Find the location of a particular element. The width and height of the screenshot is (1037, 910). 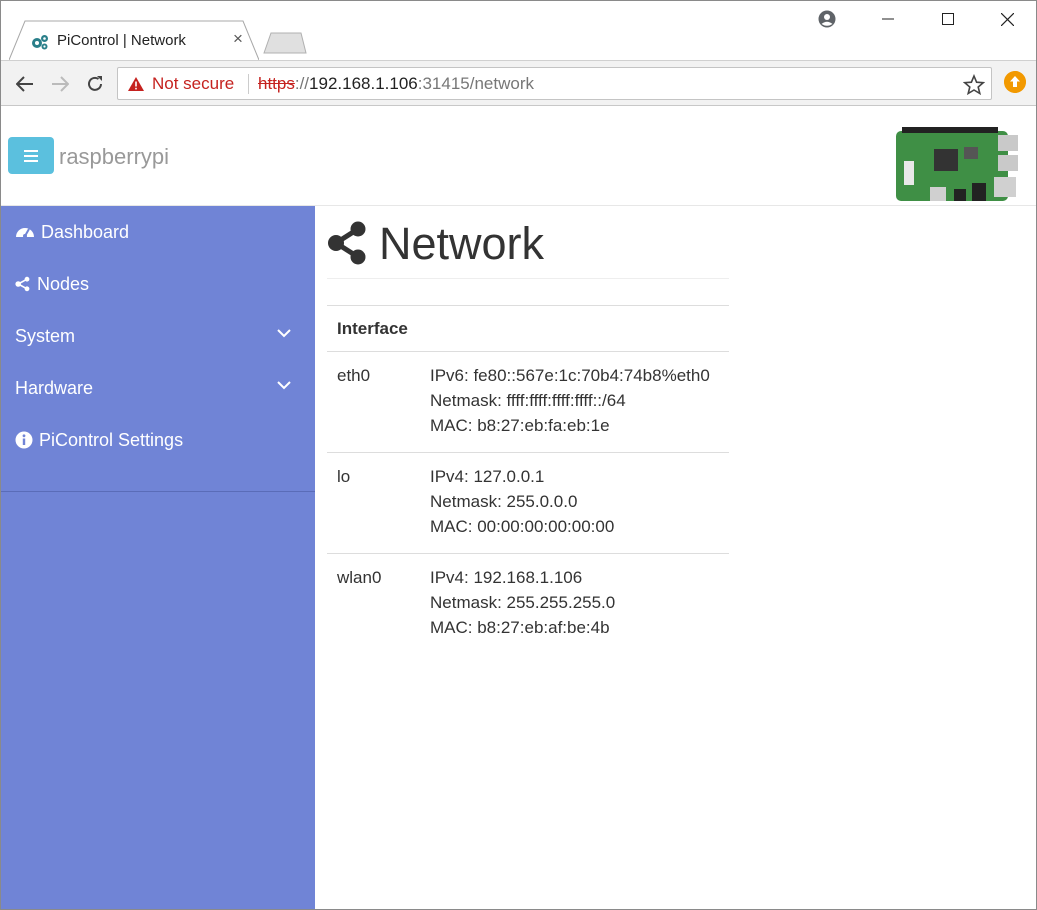

mac-line: MAC: 00:00:00:00:00:00 is located at coordinates (522, 526).